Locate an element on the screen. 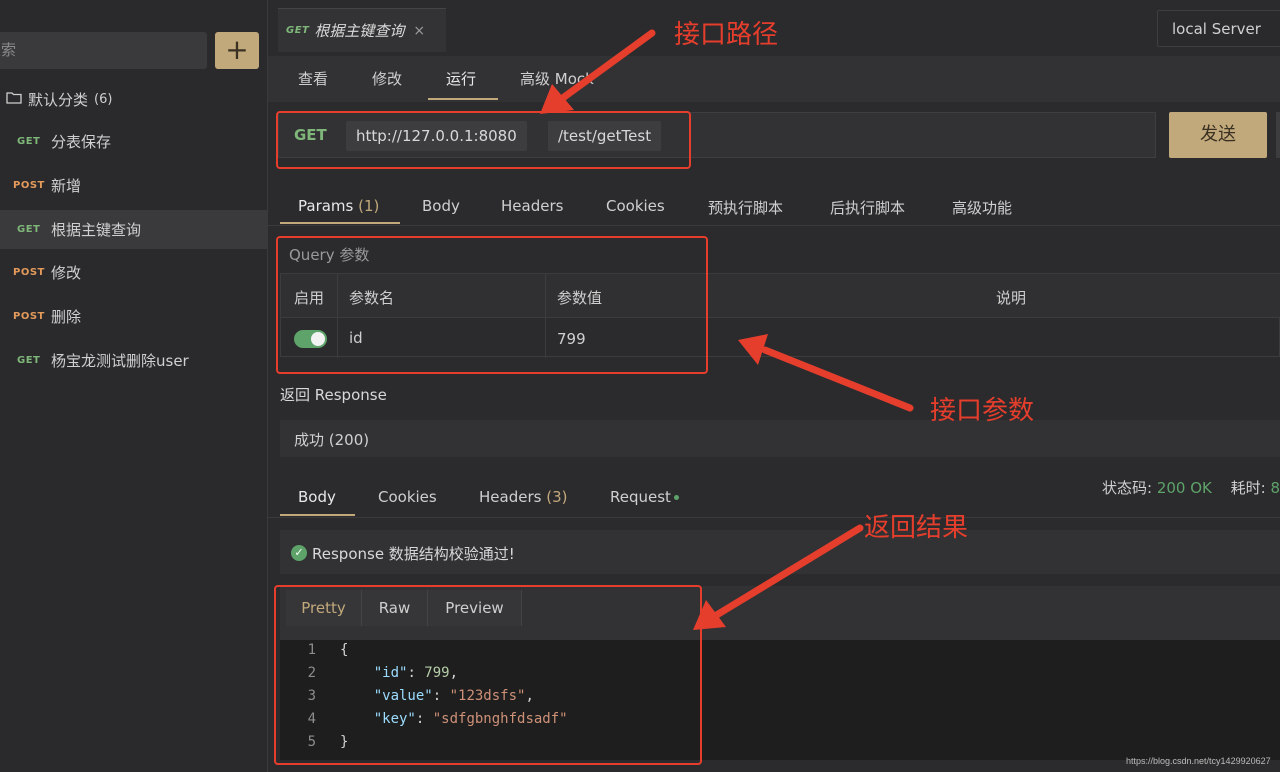 This screenshot has width=1280, height=772. send-button: 发送 is located at coordinates (1218, 135).